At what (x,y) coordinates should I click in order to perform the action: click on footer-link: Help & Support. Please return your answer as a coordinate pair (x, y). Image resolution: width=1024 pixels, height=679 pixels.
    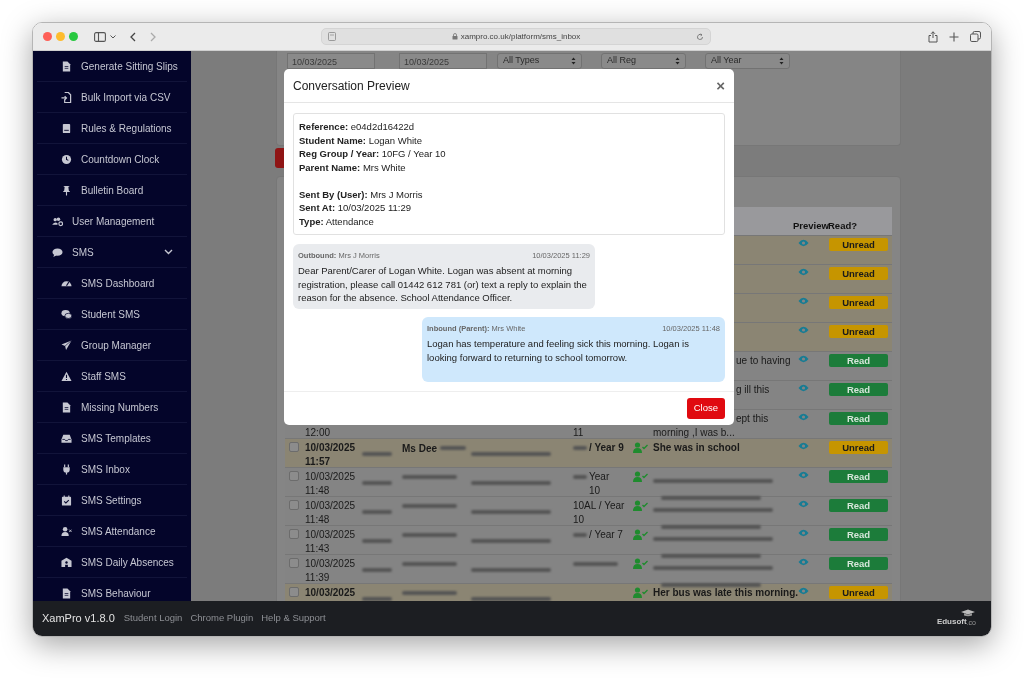
    Looking at the image, I should click on (293, 618).